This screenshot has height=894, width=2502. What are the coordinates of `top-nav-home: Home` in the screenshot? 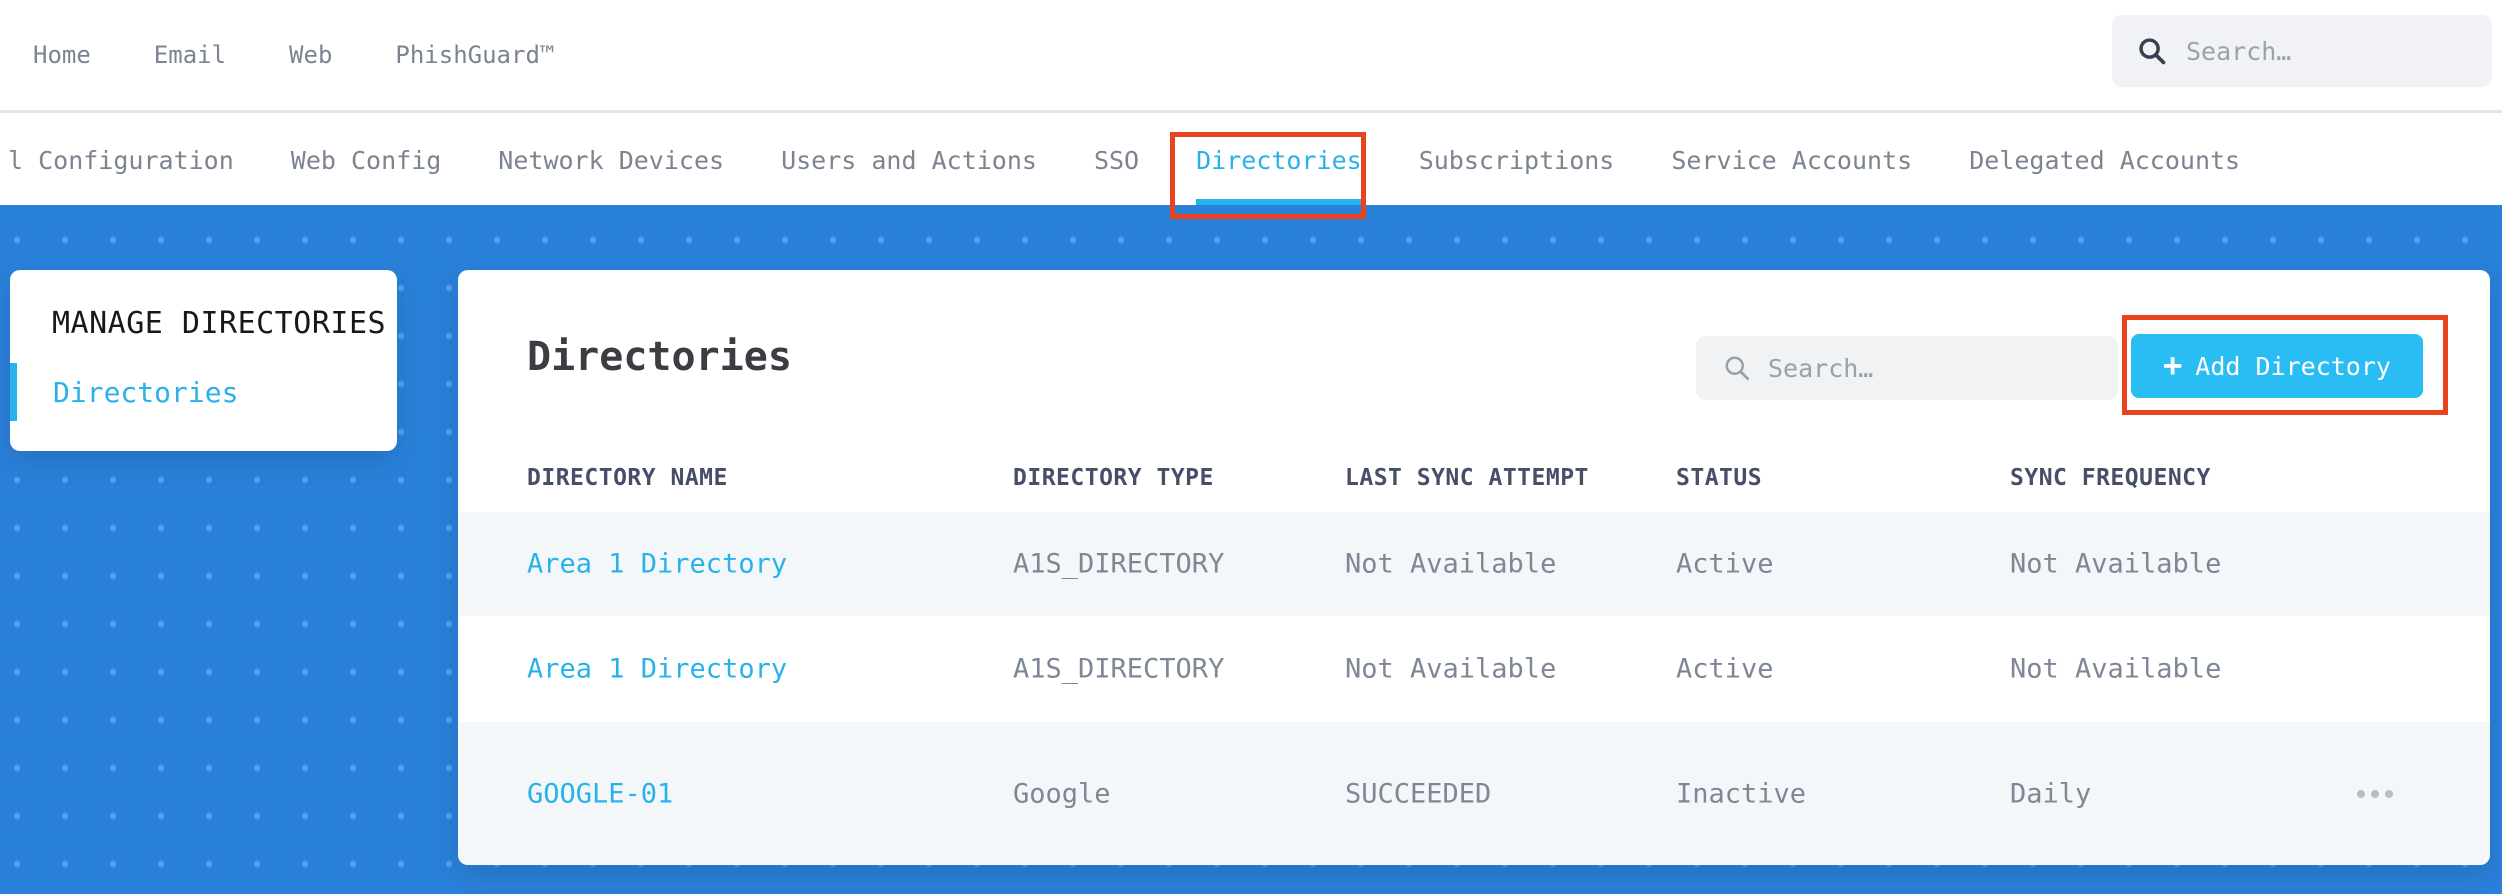 It's located at (62, 55).